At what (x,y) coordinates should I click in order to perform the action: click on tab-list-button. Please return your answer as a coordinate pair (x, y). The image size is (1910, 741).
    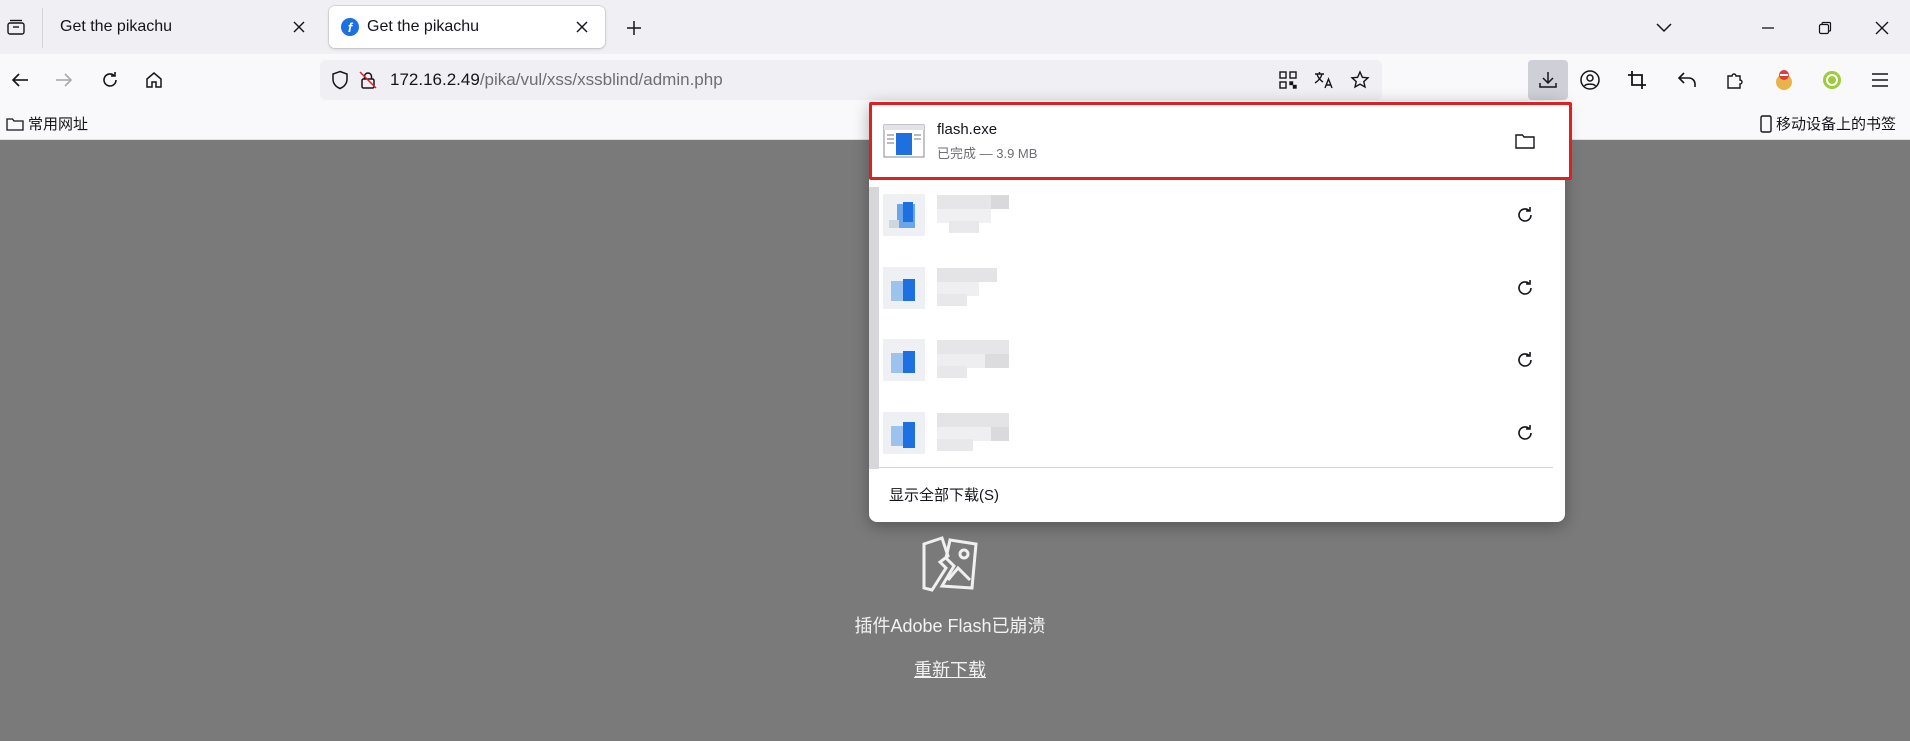
    Looking at the image, I should click on (16, 27).